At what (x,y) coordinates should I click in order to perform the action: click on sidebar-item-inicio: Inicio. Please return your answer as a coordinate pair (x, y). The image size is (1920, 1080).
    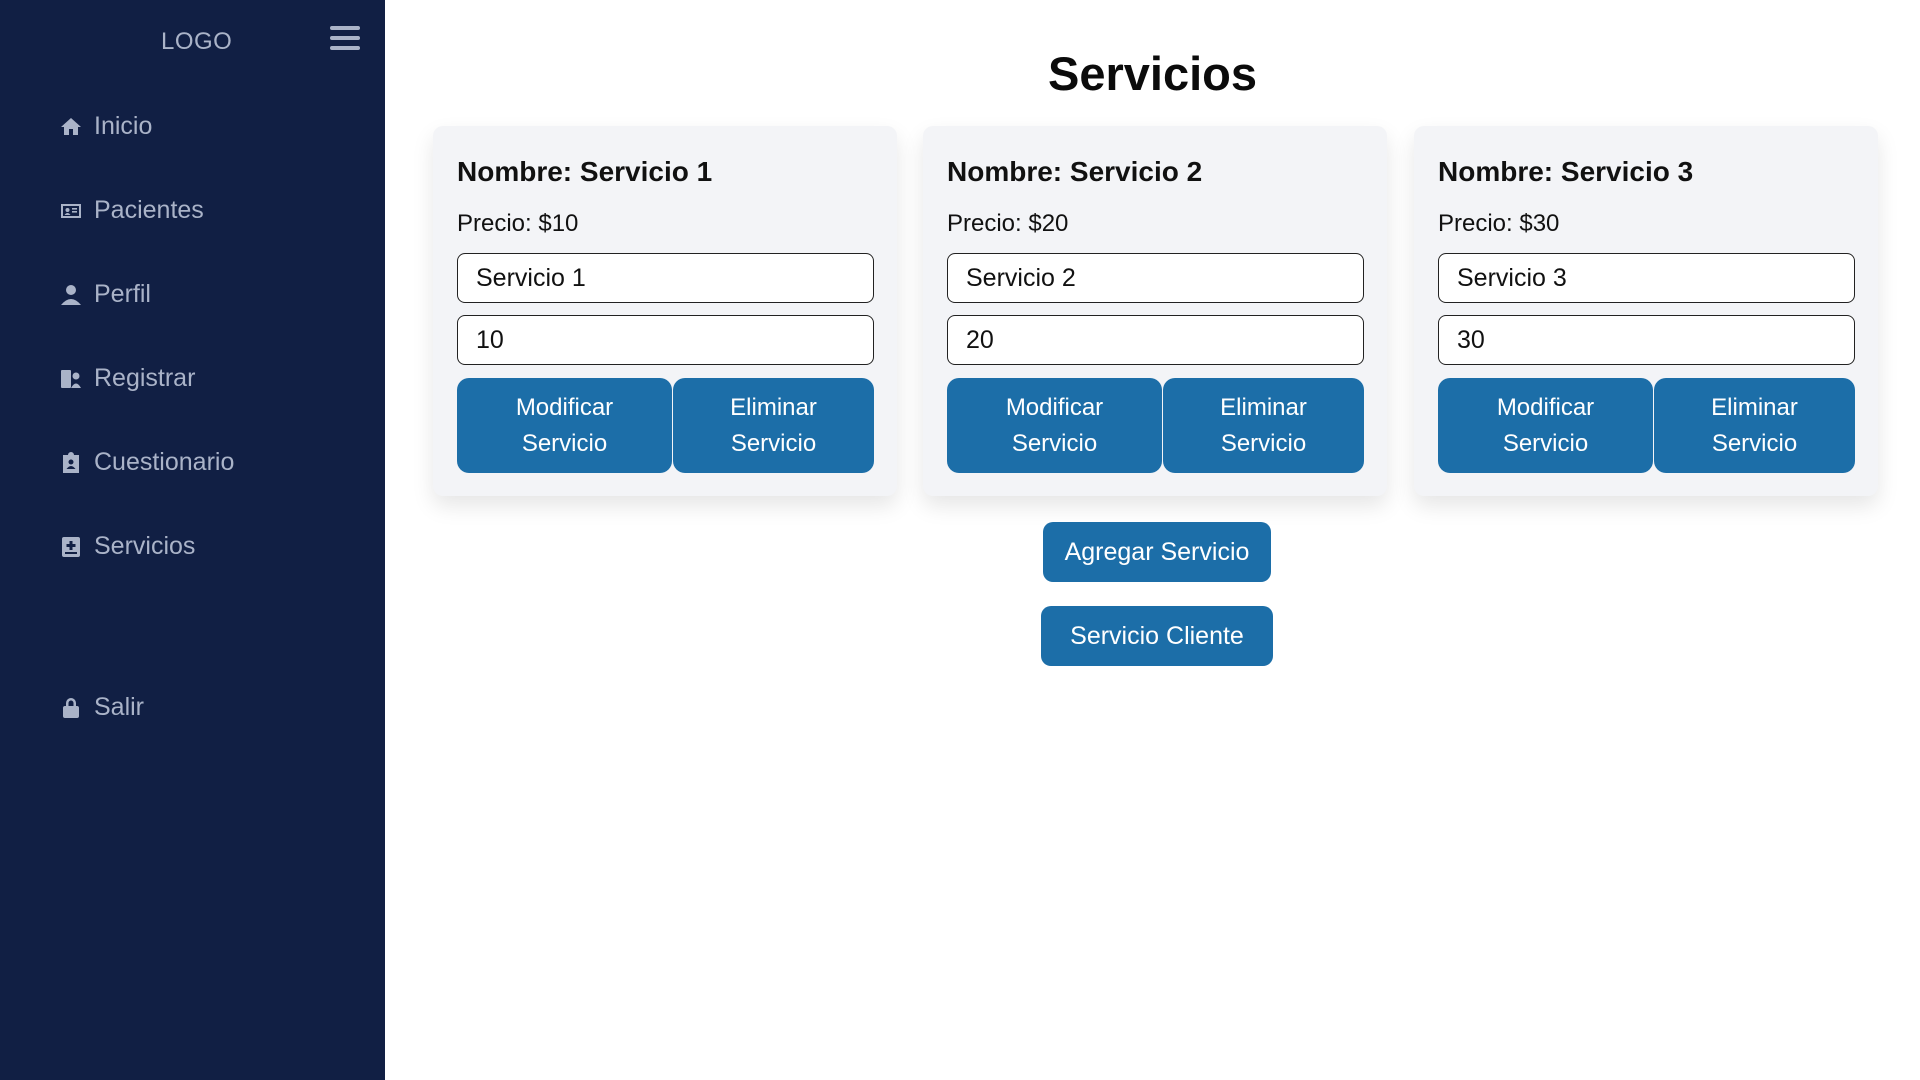
    Looking at the image, I should click on (105, 126).